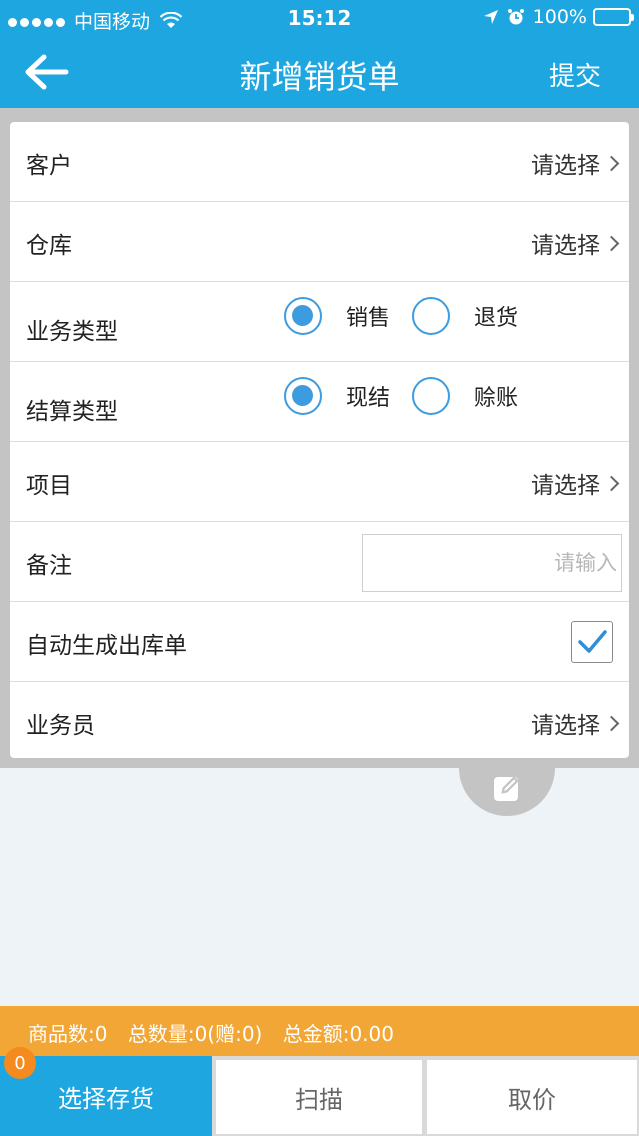 This screenshot has height=1136, width=639. I want to click on warehouse-select: 请选择, so click(575, 243).